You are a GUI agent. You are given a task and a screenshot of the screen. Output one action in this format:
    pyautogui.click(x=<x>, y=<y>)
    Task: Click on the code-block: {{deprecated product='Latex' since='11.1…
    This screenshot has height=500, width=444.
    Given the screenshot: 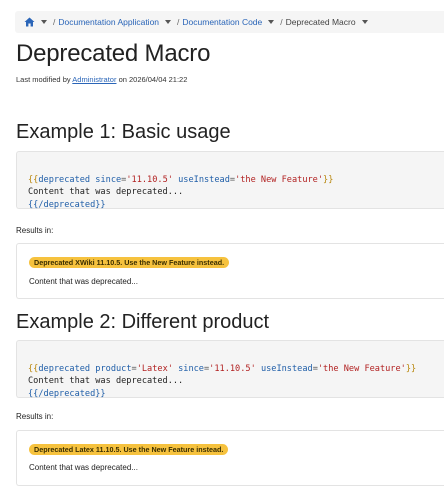 What is the action you would take?
    pyautogui.click(x=230, y=369)
    